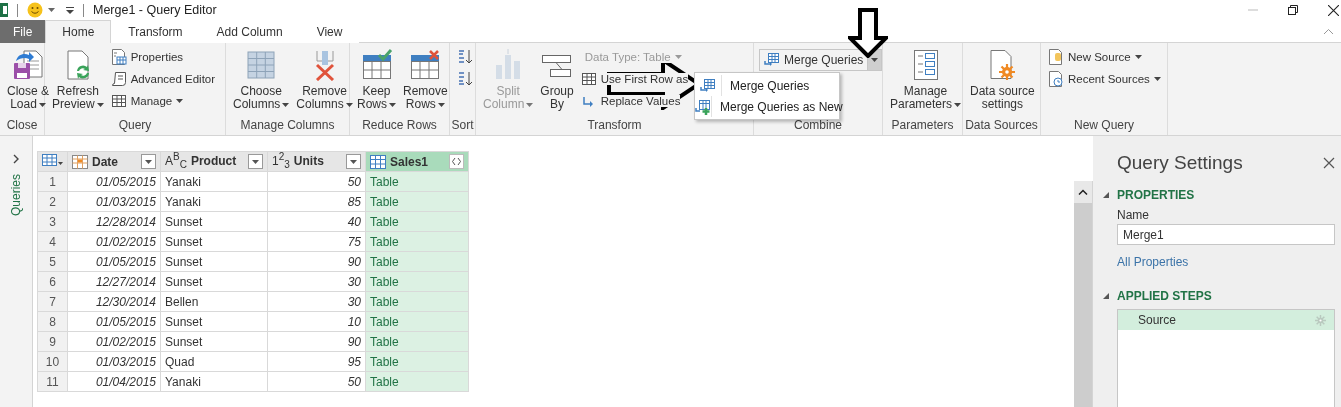  Describe the element at coordinates (1226, 320) in the screenshot. I see `step-item: Source` at that location.